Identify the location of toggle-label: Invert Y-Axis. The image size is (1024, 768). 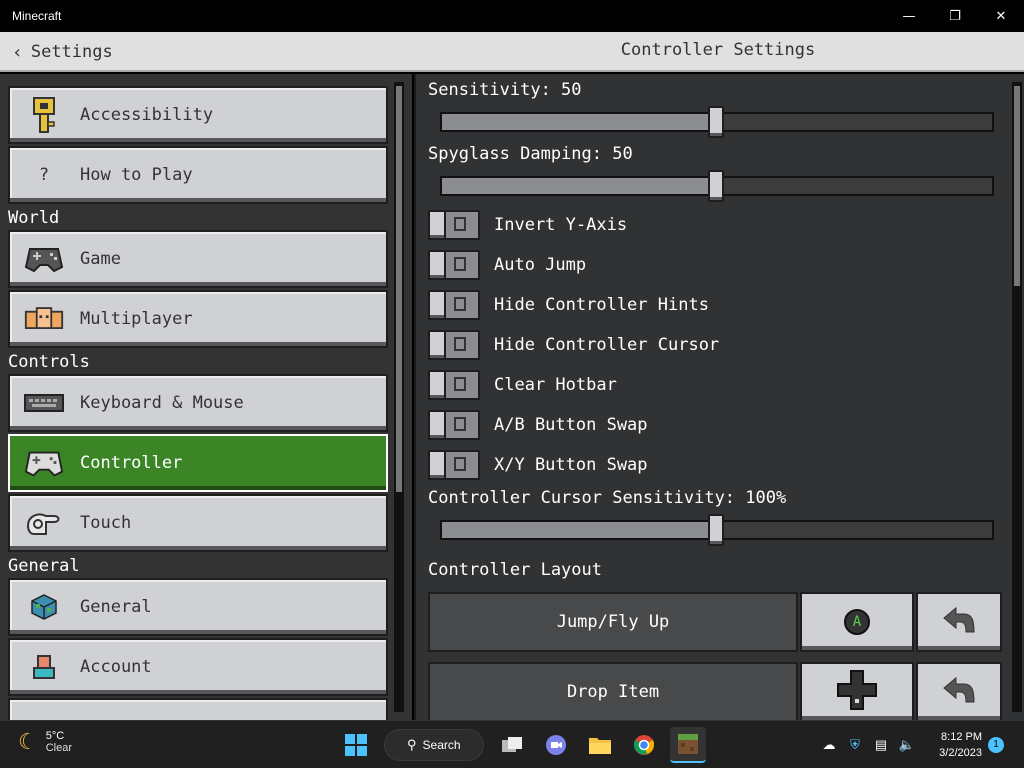
(561, 225).